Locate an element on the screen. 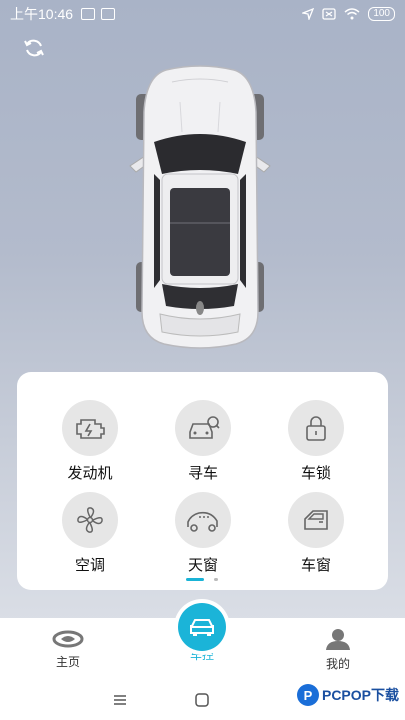  page-dot is located at coordinates (216, 579).